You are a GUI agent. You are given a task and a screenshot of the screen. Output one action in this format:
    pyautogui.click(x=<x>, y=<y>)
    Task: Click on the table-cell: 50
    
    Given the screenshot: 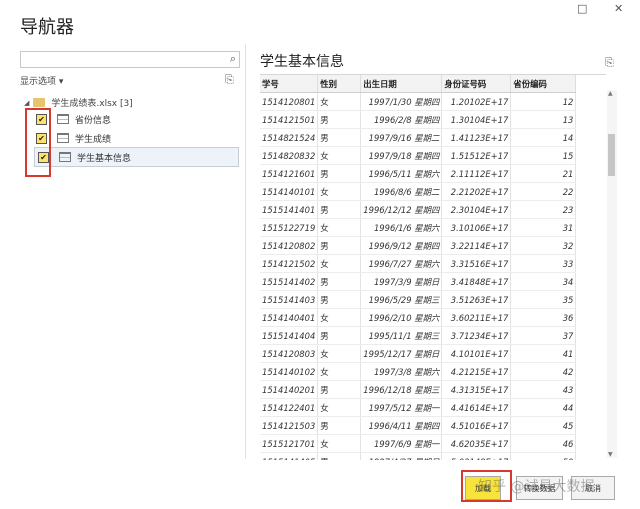 What is the action you would take?
    pyautogui.click(x=543, y=456)
    